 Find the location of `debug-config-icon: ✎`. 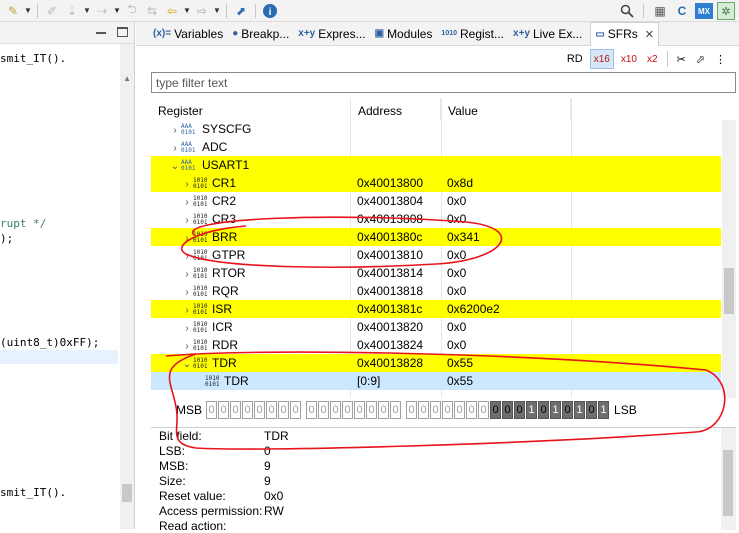

debug-config-icon: ✎ is located at coordinates (13, 11).